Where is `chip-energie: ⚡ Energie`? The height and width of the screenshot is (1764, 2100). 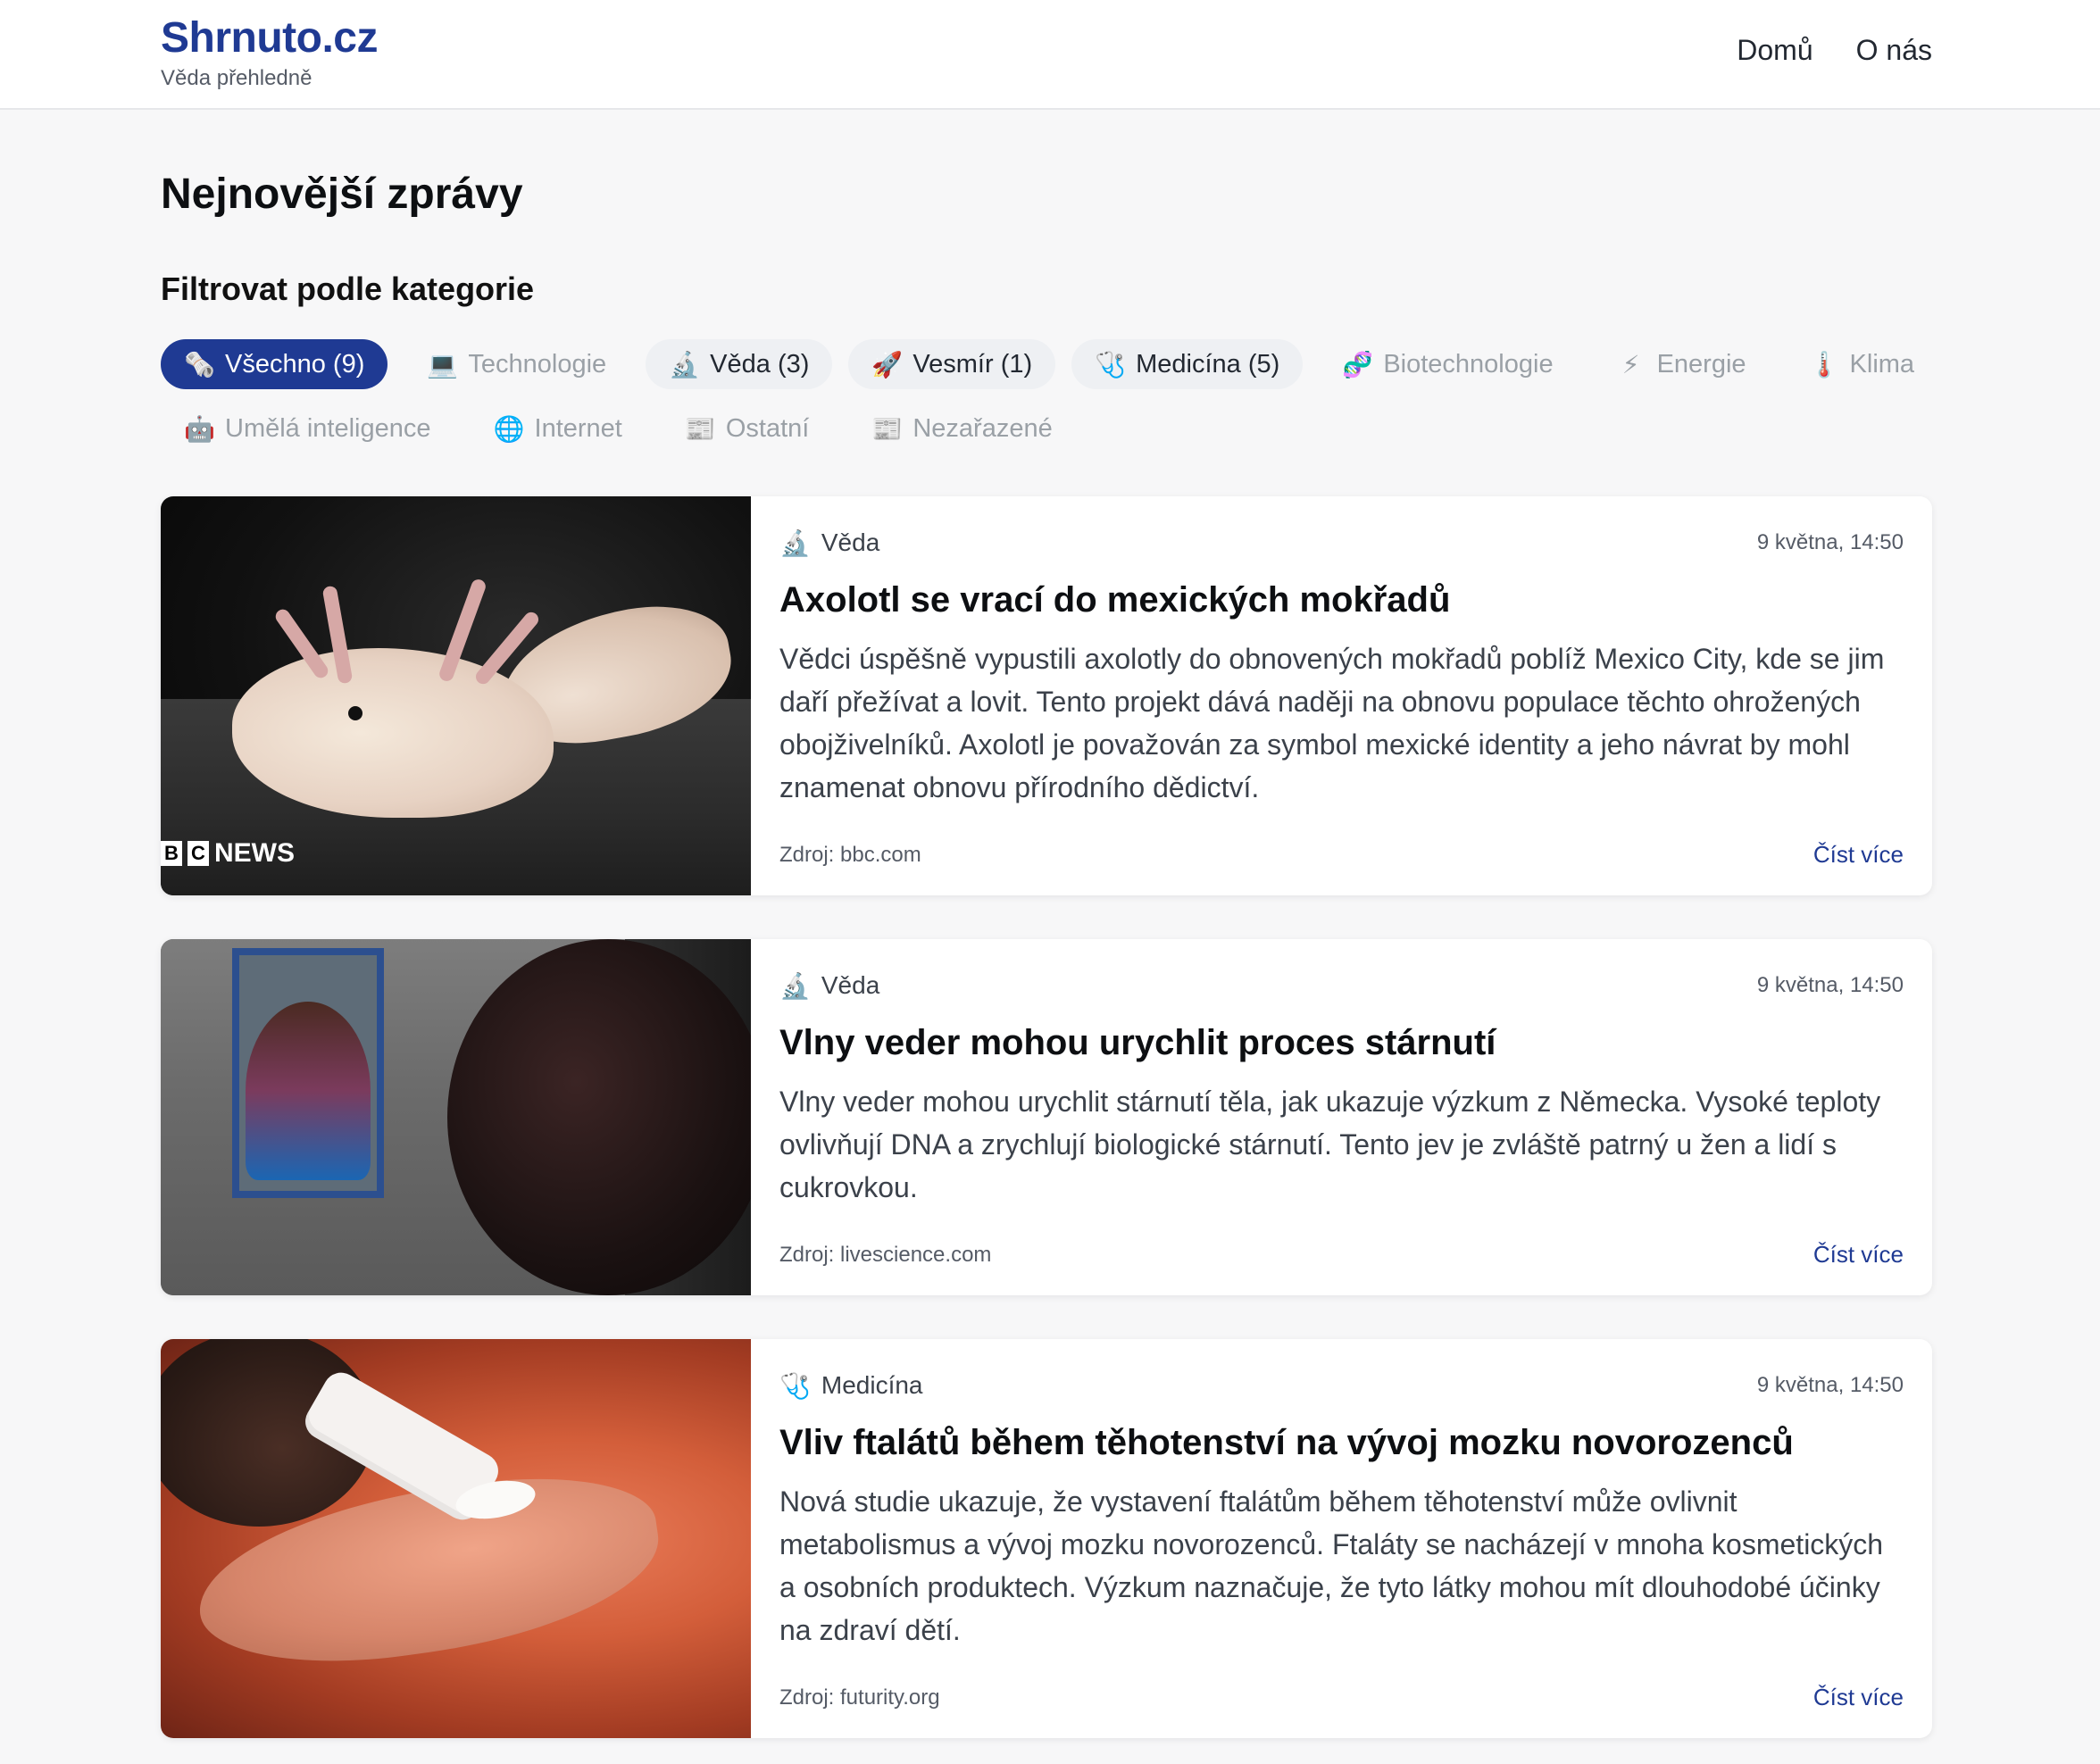
chip-energie: ⚡ Energie is located at coordinates (1682, 364).